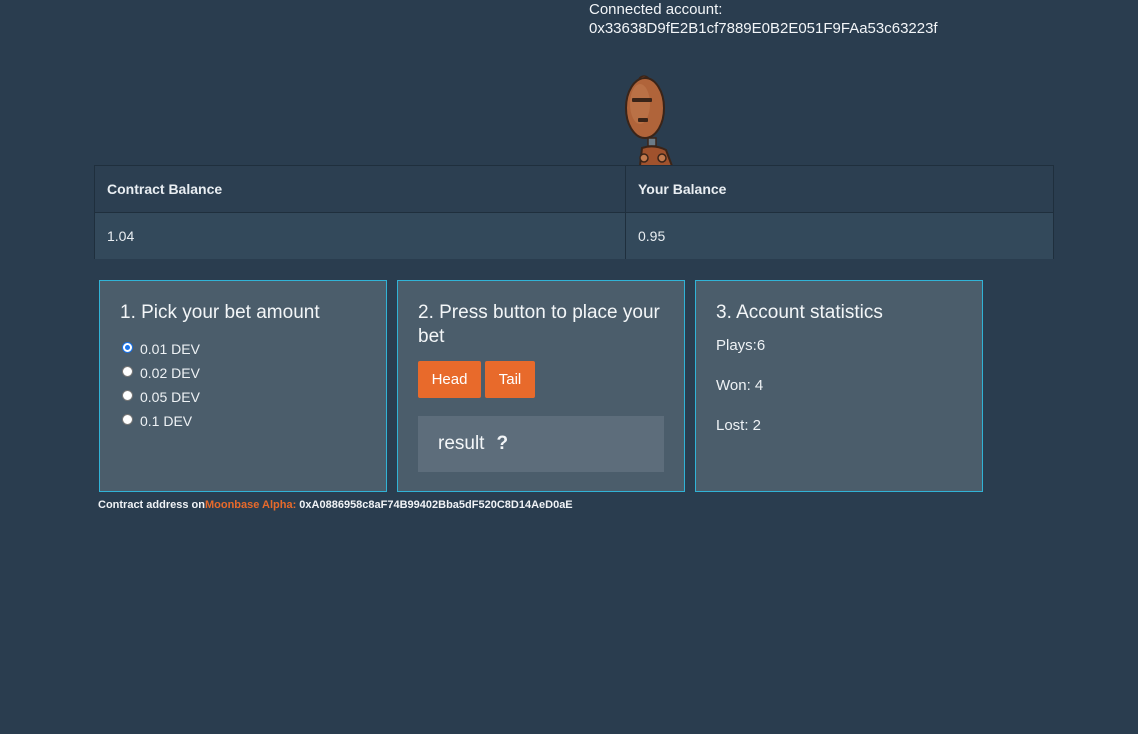  Describe the element at coordinates (539, 324) in the screenshot. I see `place-bet-title: 2. Press button to place your bet` at that location.